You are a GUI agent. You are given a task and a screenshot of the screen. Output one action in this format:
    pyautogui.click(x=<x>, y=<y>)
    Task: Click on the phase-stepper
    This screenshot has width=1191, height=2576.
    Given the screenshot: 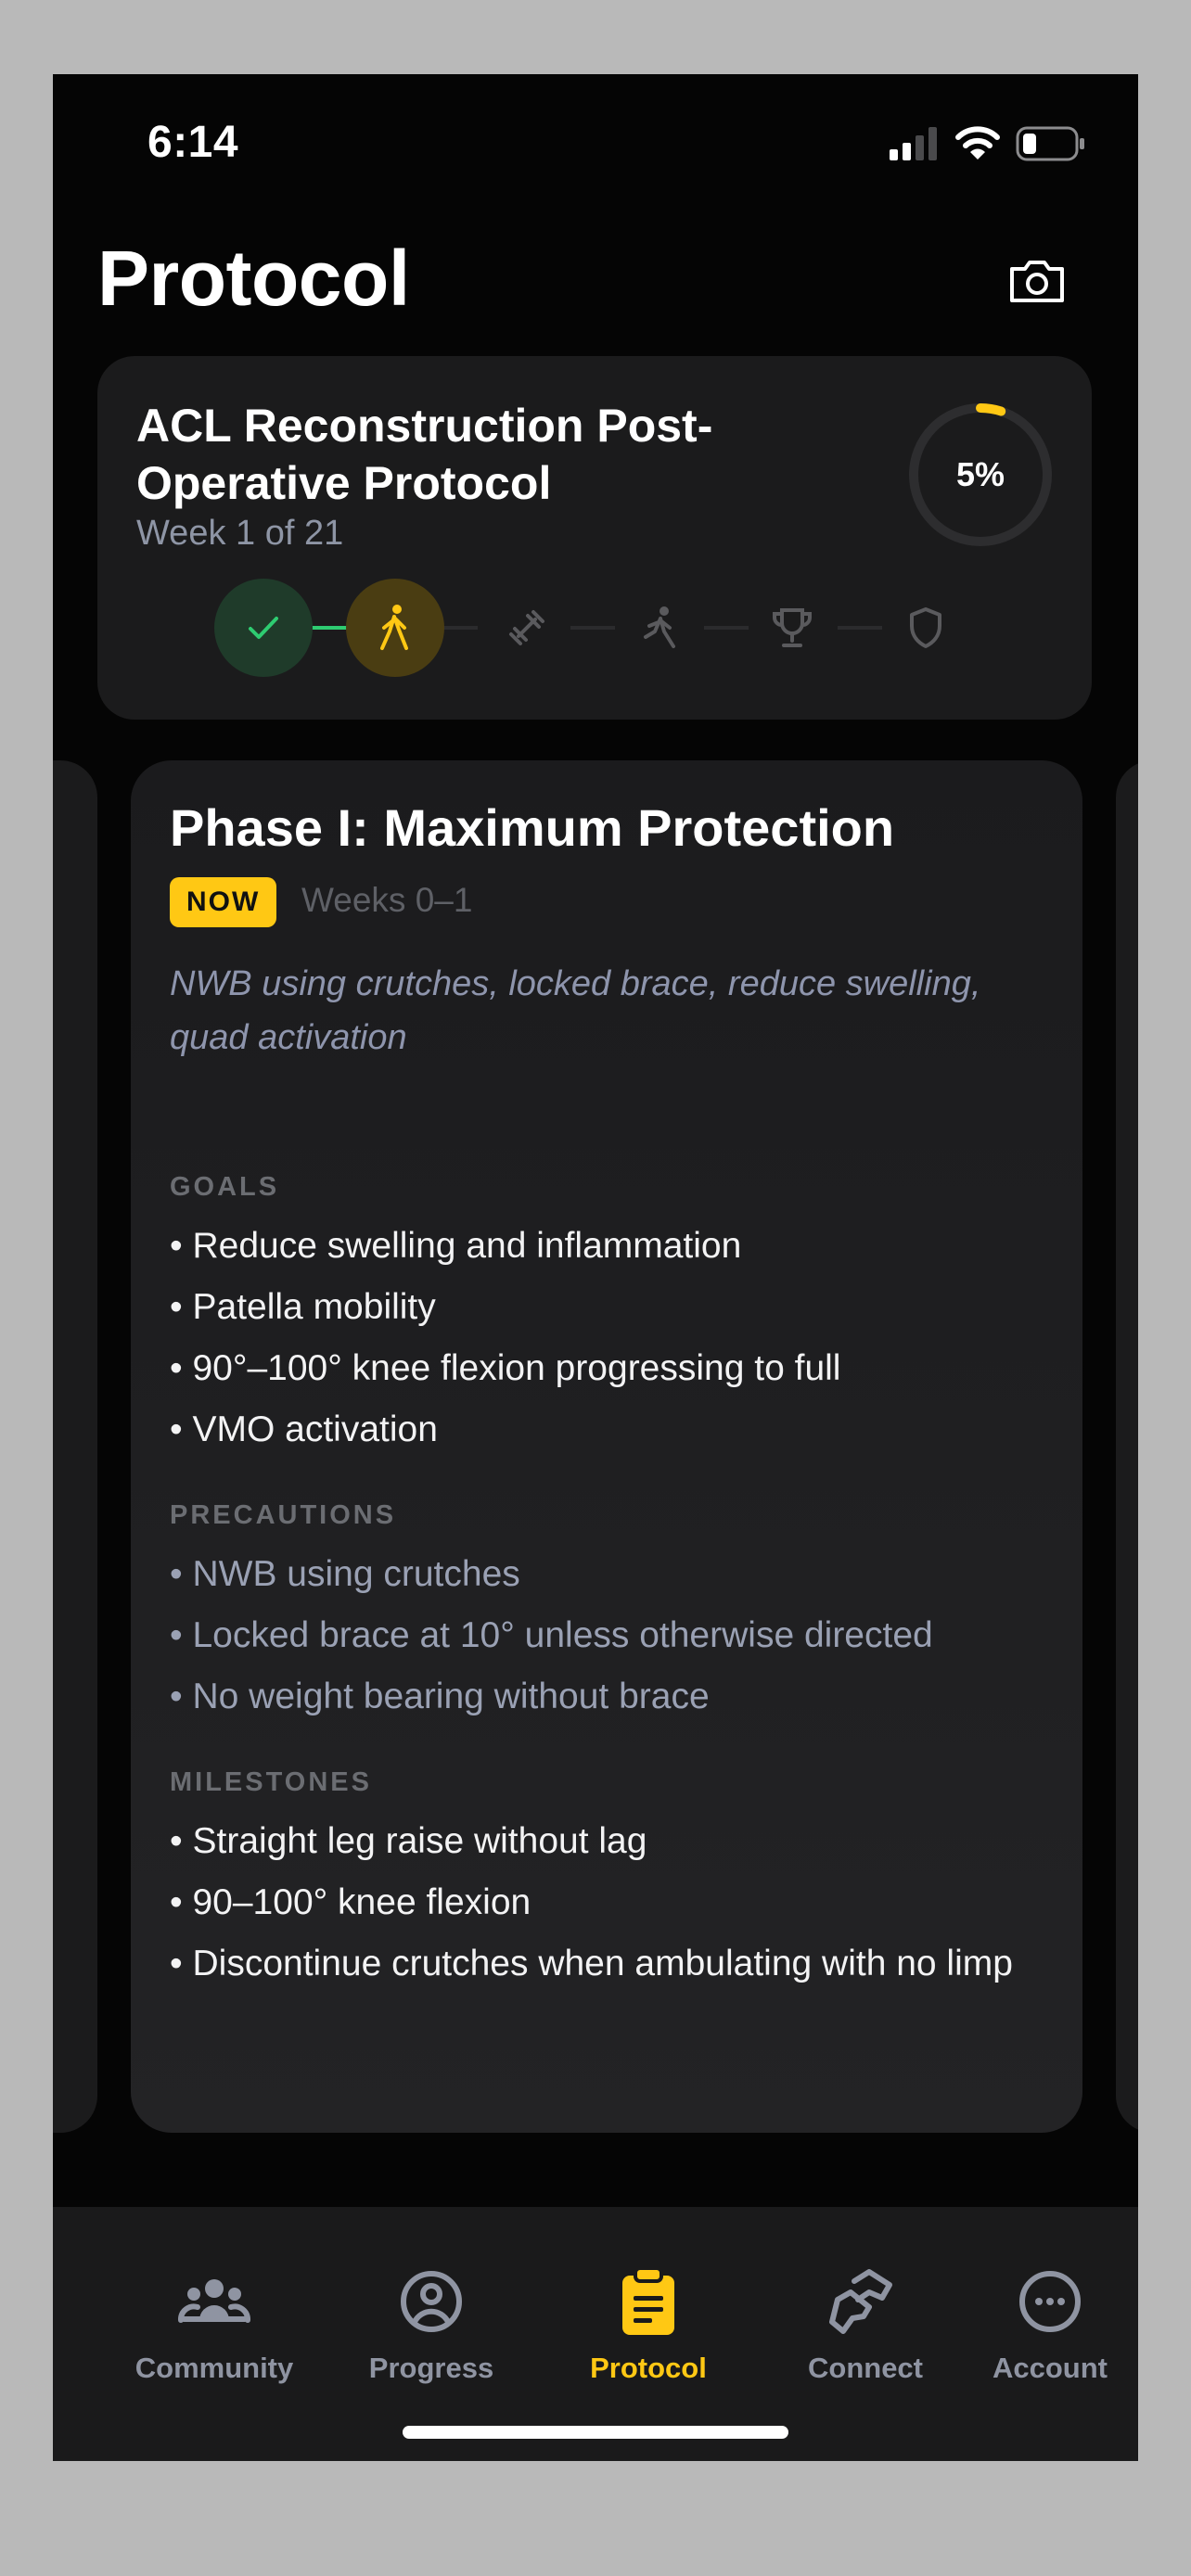 What is the action you would take?
    pyautogui.click(x=594, y=630)
    